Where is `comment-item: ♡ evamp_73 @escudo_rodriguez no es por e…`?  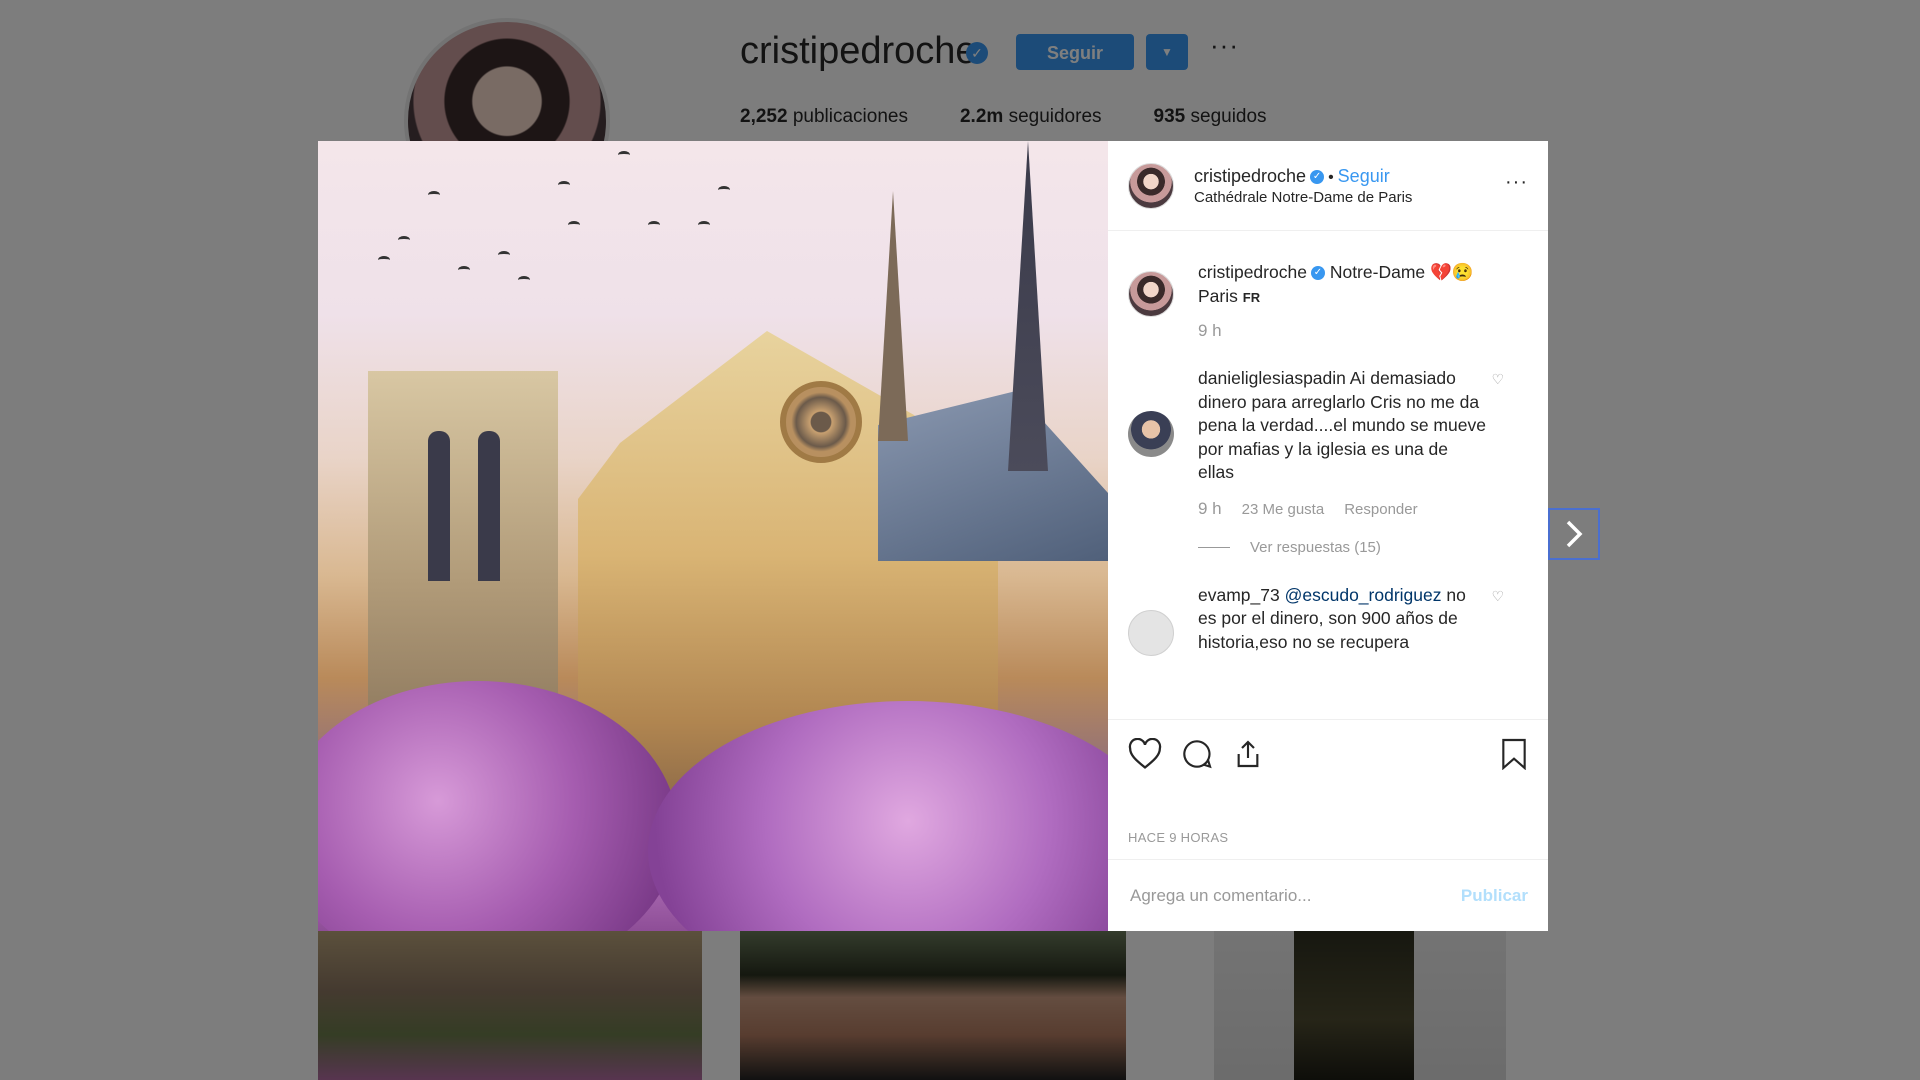
comment-item: ♡ evamp_73 @escudo_rodriguez no es por e… is located at coordinates (1328, 620).